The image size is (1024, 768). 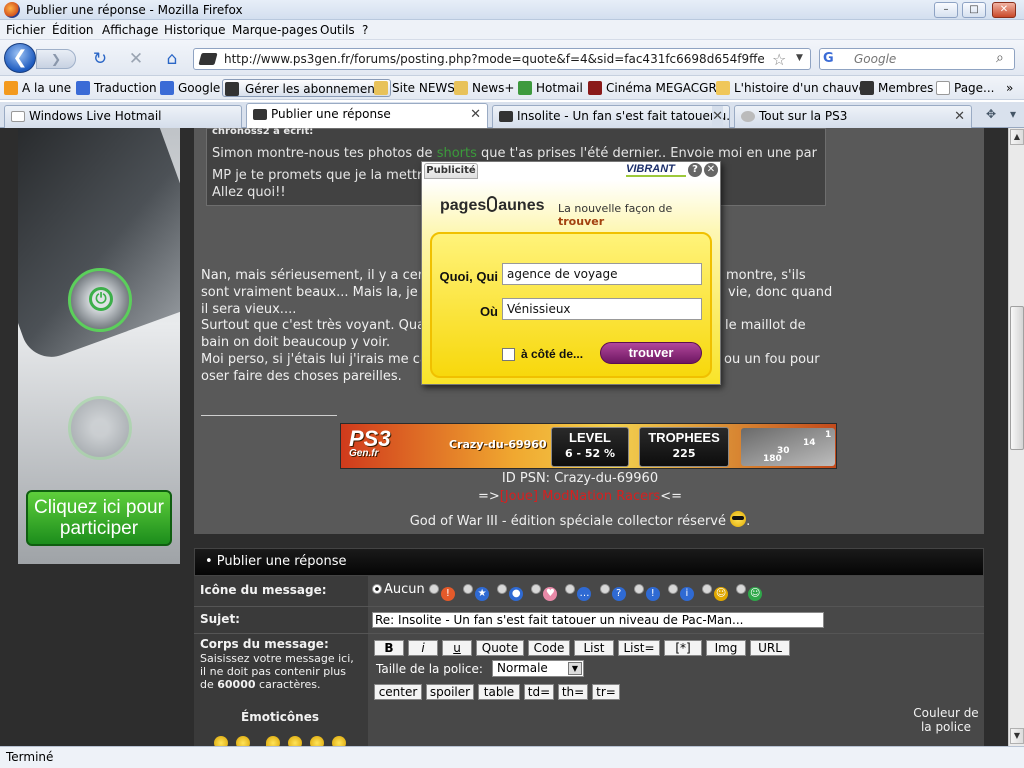 What do you see at coordinates (37, 88) in the screenshot?
I see `bookmark-a-la-une: A la une` at bounding box center [37, 88].